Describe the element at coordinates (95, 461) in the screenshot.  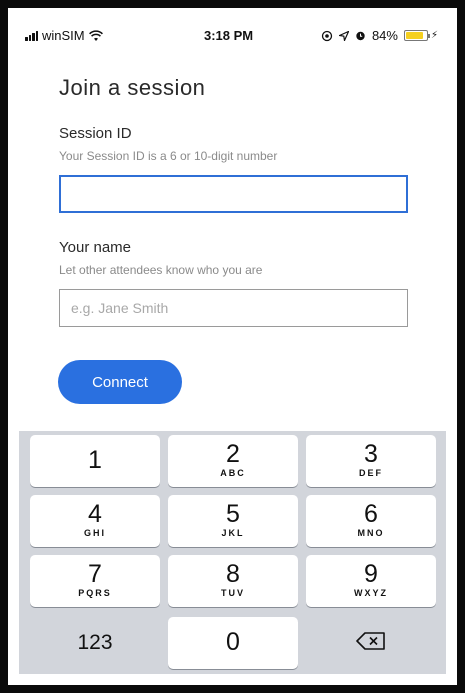
I see `key-1: 1` at that location.